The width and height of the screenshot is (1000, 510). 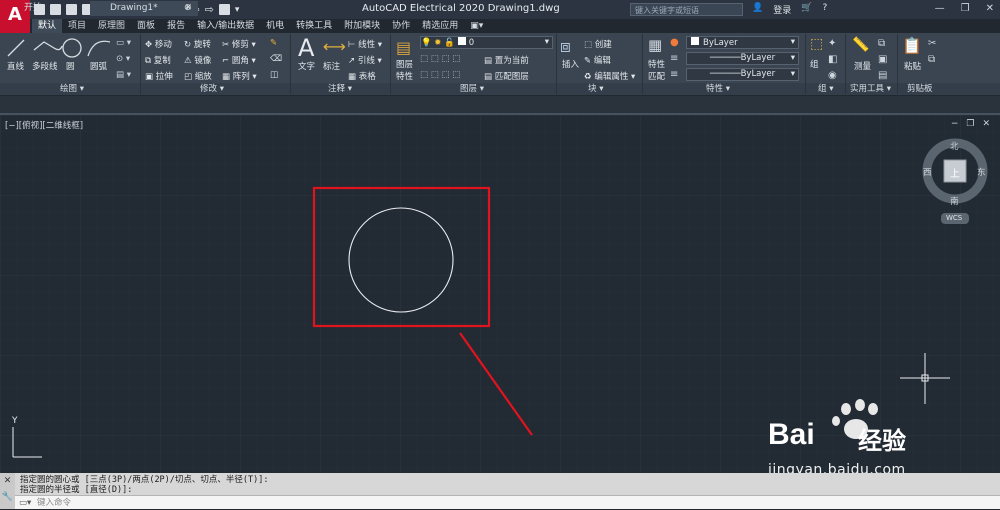 I want to click on text-tool-icon: A, so click(x=306, y=48).